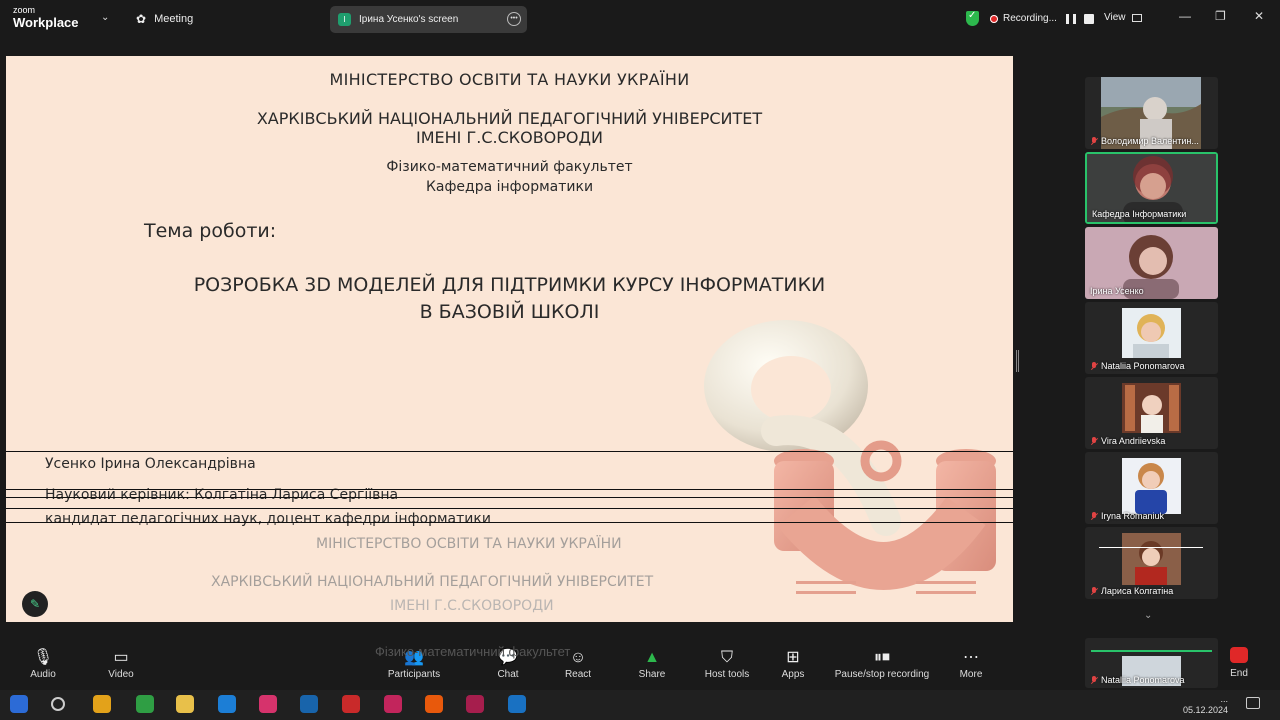 The width and height of the screenshot is (1280, 720). I want to click on audio-label: Audio, so click(43, 674).